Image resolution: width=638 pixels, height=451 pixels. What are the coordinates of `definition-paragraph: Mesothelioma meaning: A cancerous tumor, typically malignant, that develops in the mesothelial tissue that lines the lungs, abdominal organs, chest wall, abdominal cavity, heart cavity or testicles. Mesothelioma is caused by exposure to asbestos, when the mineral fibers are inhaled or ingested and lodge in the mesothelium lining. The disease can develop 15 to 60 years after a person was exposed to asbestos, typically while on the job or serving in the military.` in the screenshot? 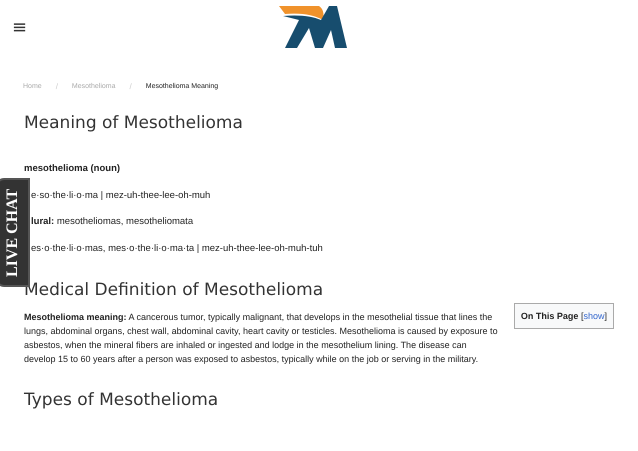 It's located at (261, 338).